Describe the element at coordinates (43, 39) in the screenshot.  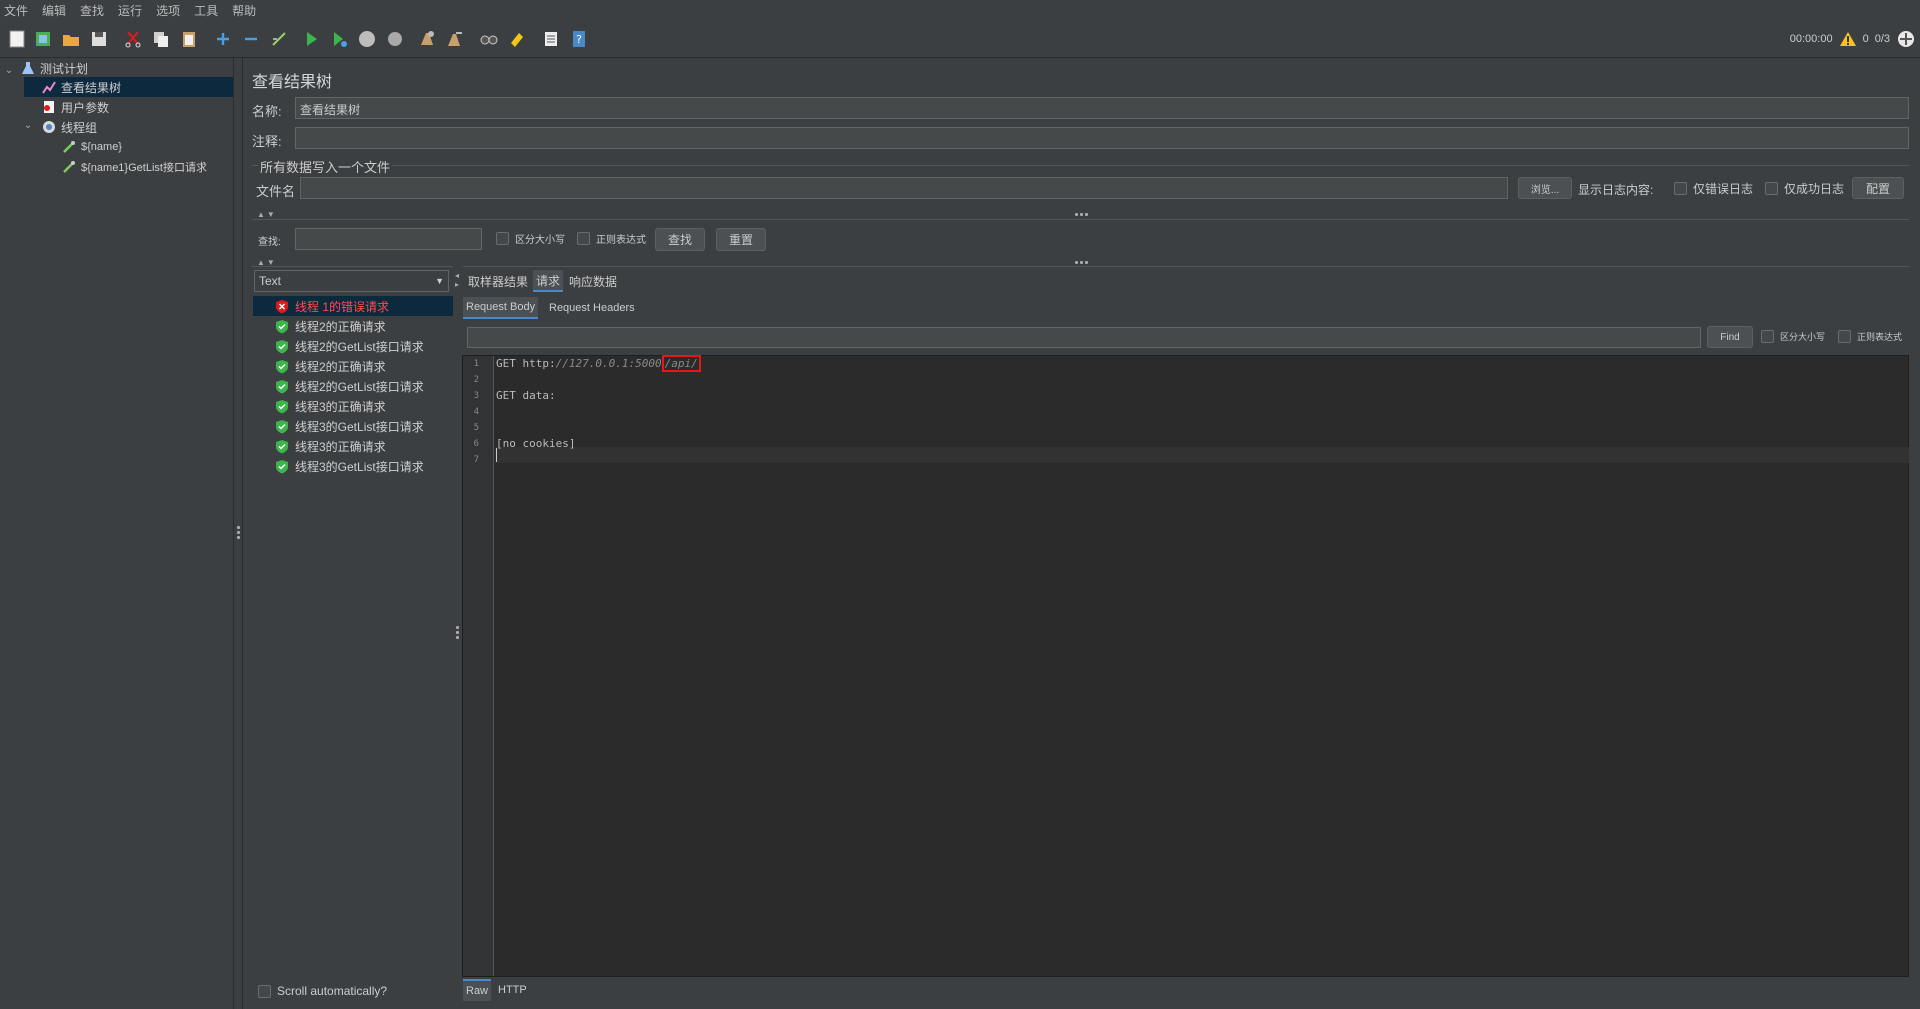
I see `templates-icon` at that location.